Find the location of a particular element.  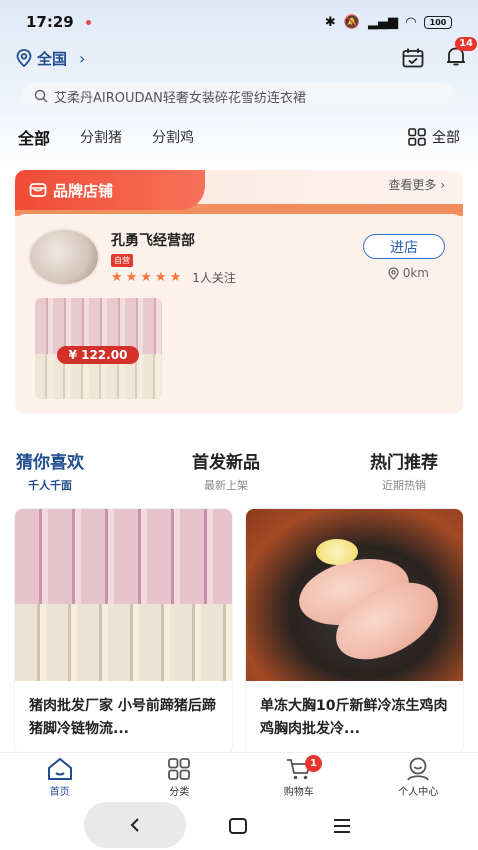

wifi-icon: ◠ is located at coordinates (411, 22).